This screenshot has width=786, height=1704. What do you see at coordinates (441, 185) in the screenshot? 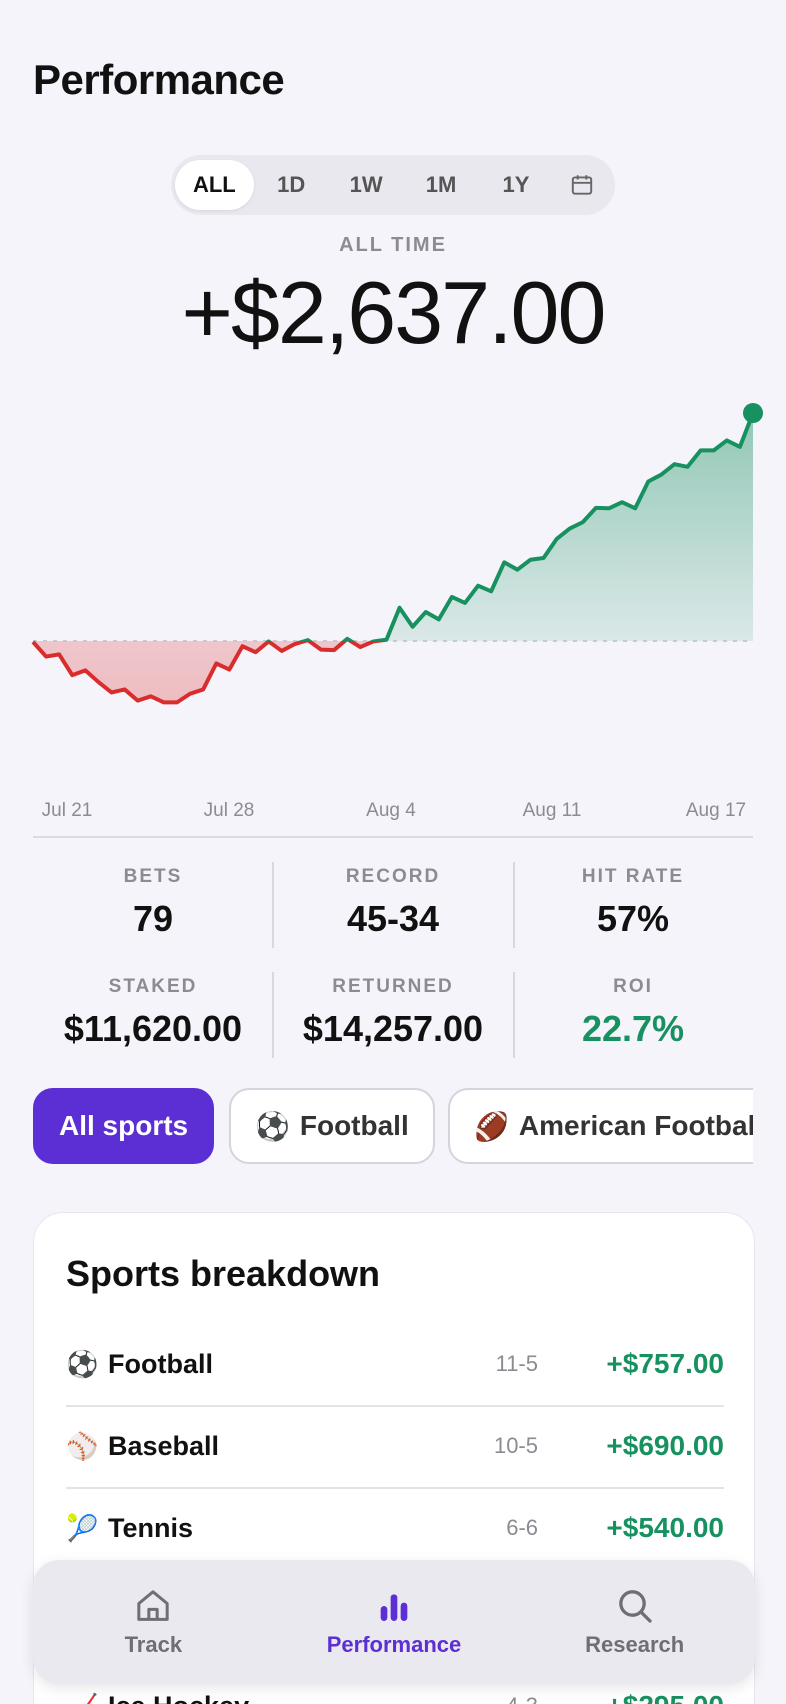
I see `range-1m-button: 1M` at bounding box center [441, 185].